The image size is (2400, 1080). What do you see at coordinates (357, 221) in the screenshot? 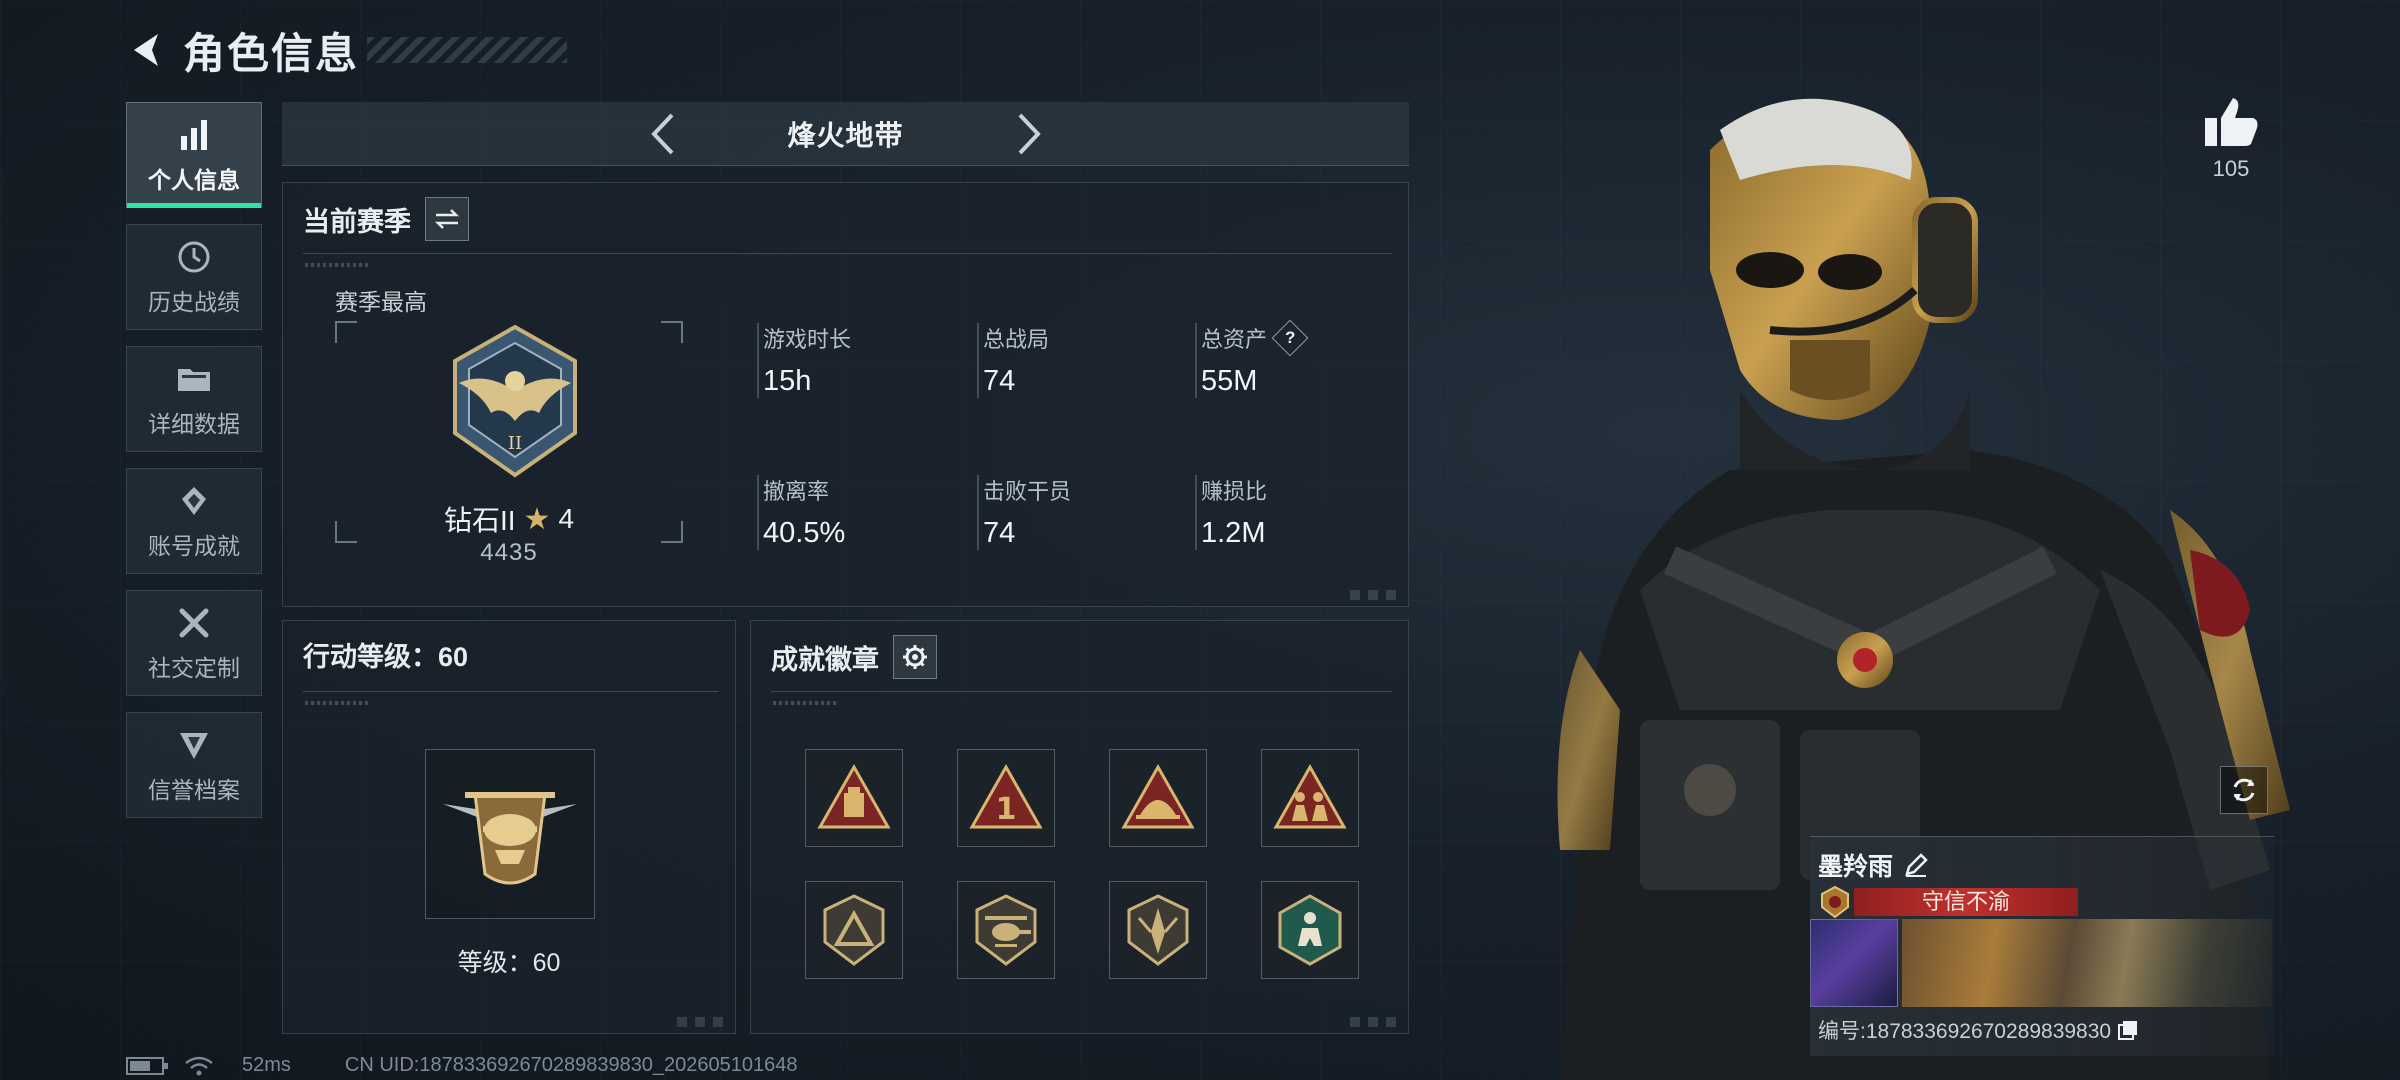
I see `panel-title: 当前赛季` at bounding box center [357, 221].